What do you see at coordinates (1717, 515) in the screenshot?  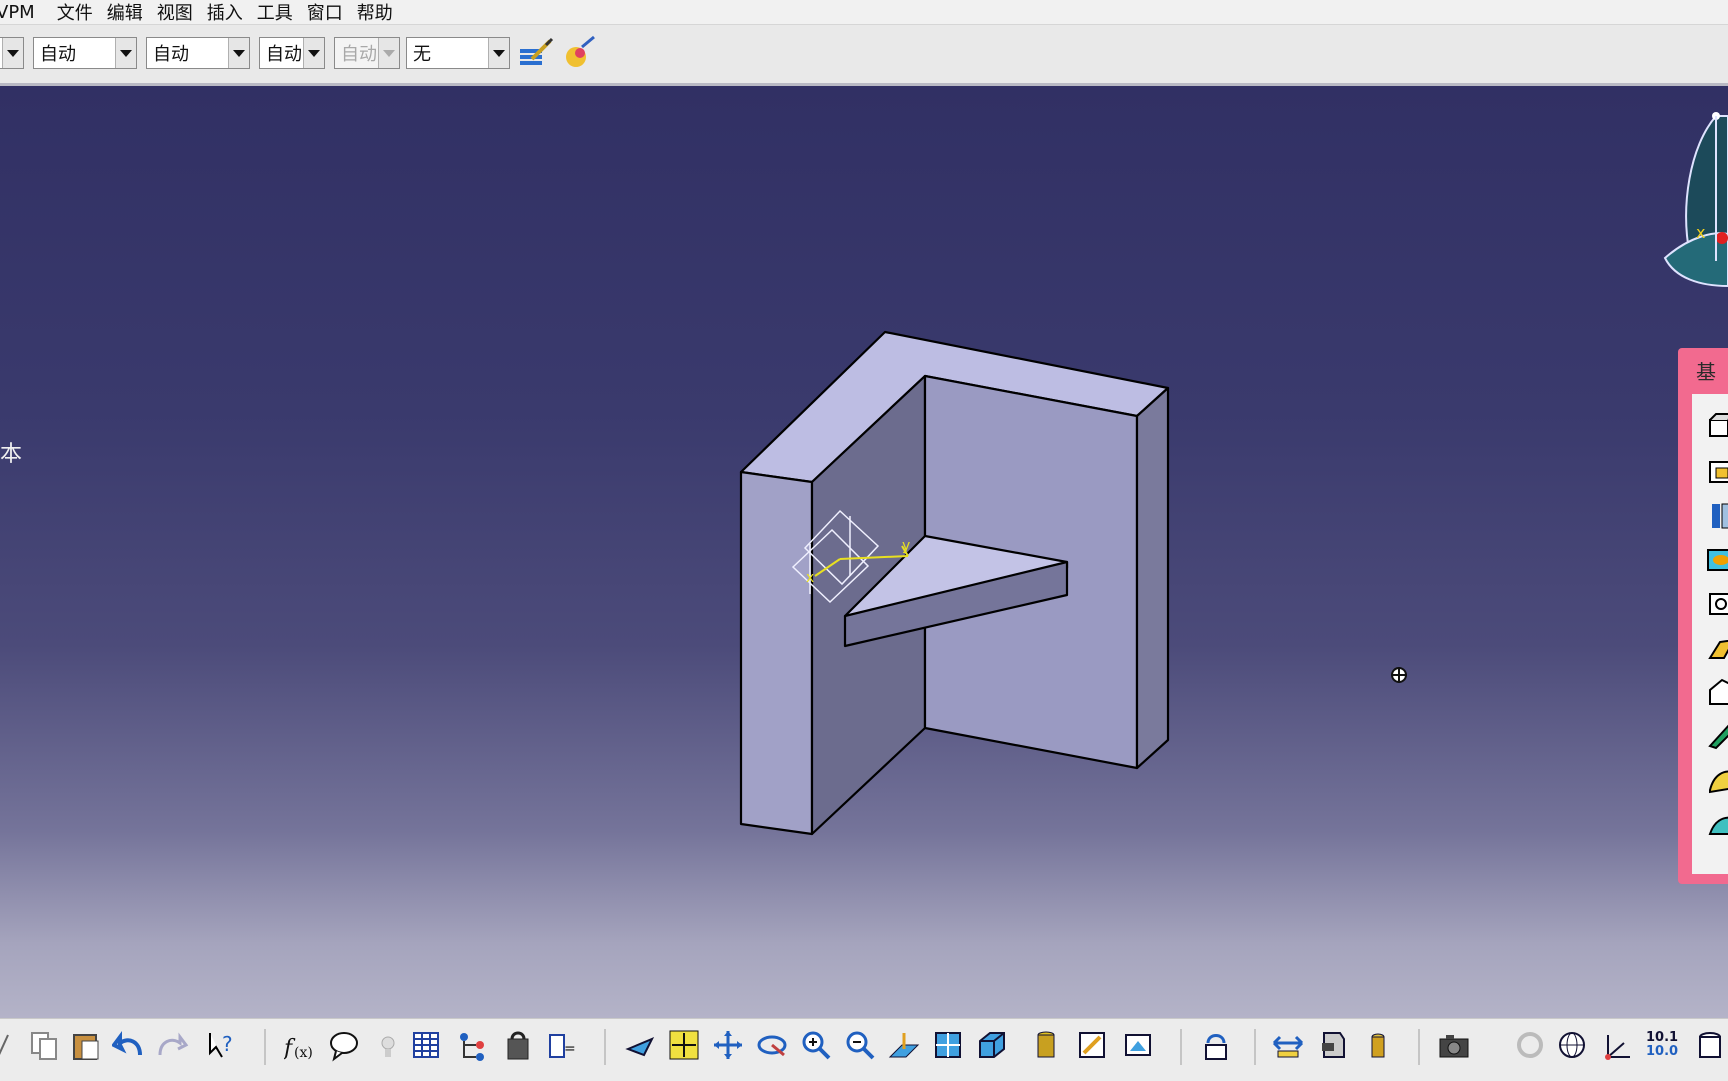 I see `shaft-icon` at bounding box center [1717, 515].